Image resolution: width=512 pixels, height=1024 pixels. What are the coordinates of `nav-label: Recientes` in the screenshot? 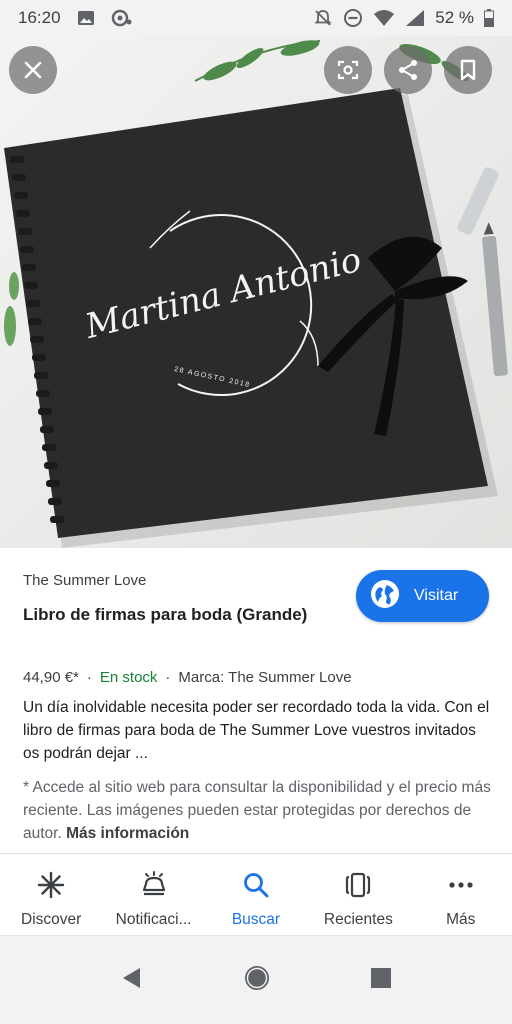 It's located at (358, 919).